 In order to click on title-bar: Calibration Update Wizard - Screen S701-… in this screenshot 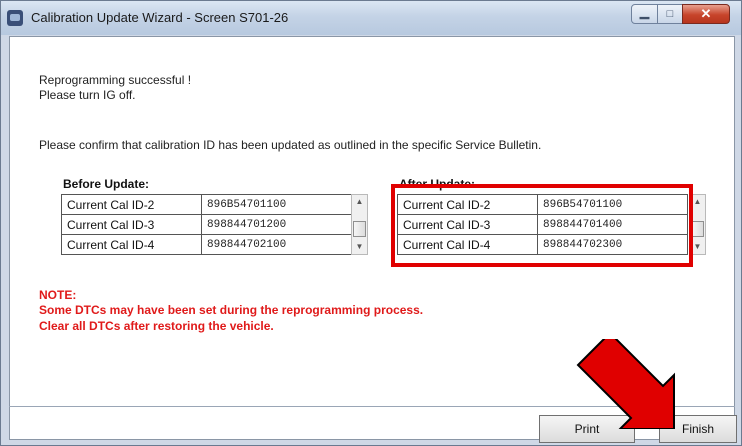, I will do `click(371, 18)`.